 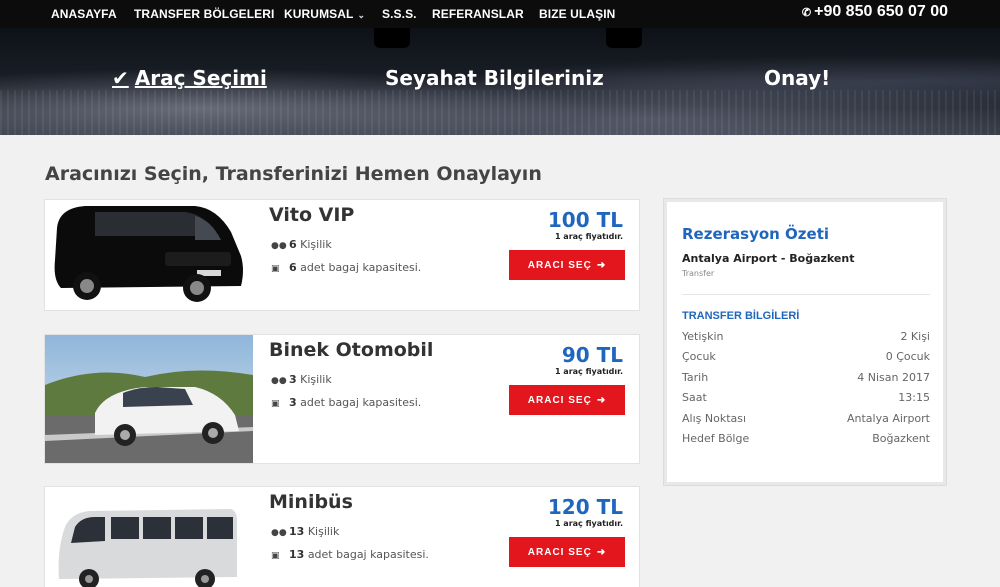 I want to click on step-label: Araç Seçimi, so click(x=200, y=78).